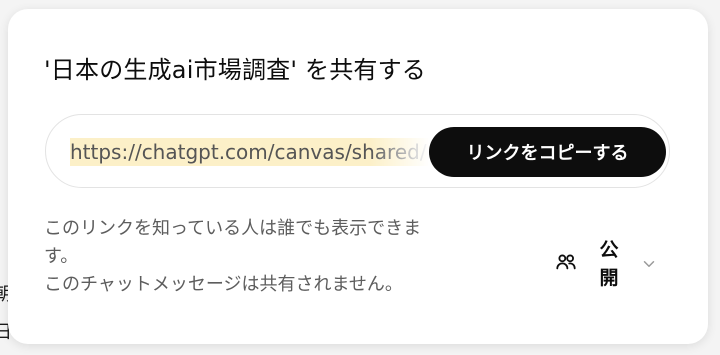 The image size is (720, 355). Describe the element at coordinates (400, 152) in the screenshot. I see `url-fade-overlay` at that location.